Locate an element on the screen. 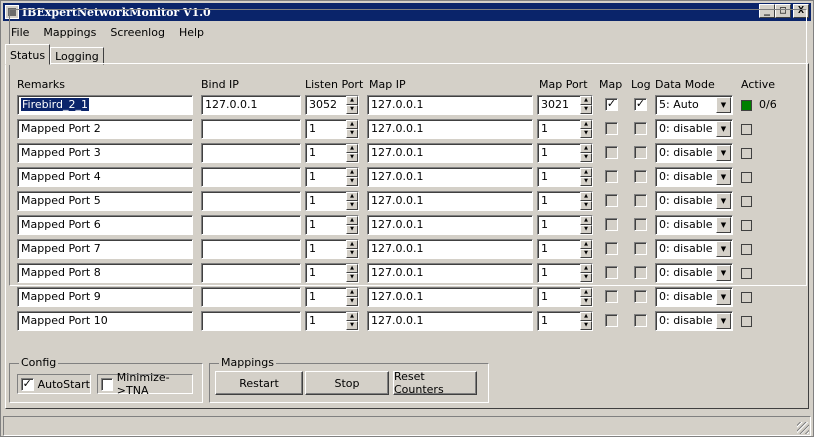 The height and width of the screenshot is (437, 814). reset-counters-button: Reset Counters is located at coordinates (435, 383).